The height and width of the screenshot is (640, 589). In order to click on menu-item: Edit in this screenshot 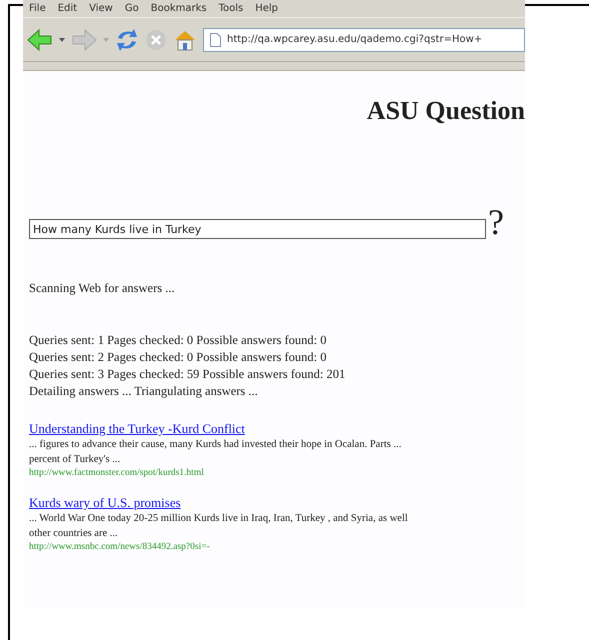, I will do `click(68, 8)`.